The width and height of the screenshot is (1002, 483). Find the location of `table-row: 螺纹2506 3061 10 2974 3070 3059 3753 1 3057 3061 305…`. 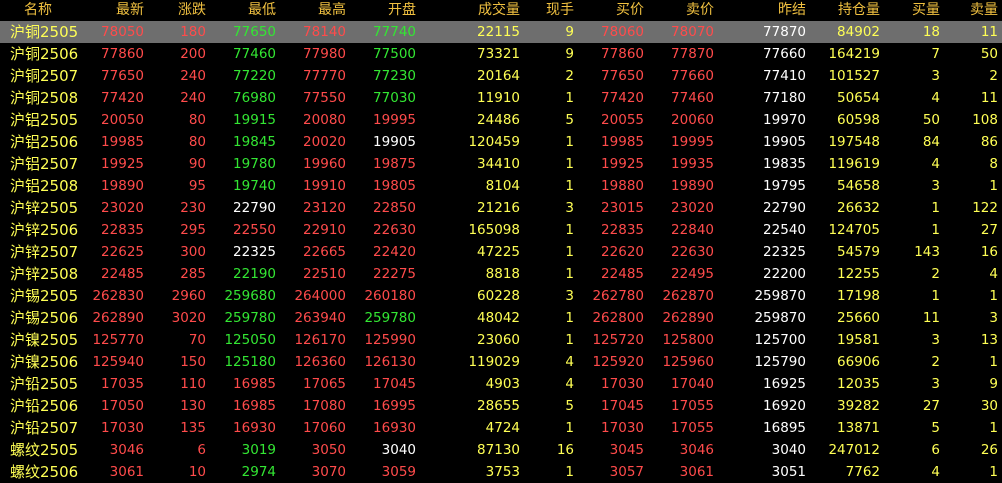

table-row: 螺纹2506 3061 10 2974 3070 3059 3753 1 3057 3061 305… is located at coordinates (501, 472).